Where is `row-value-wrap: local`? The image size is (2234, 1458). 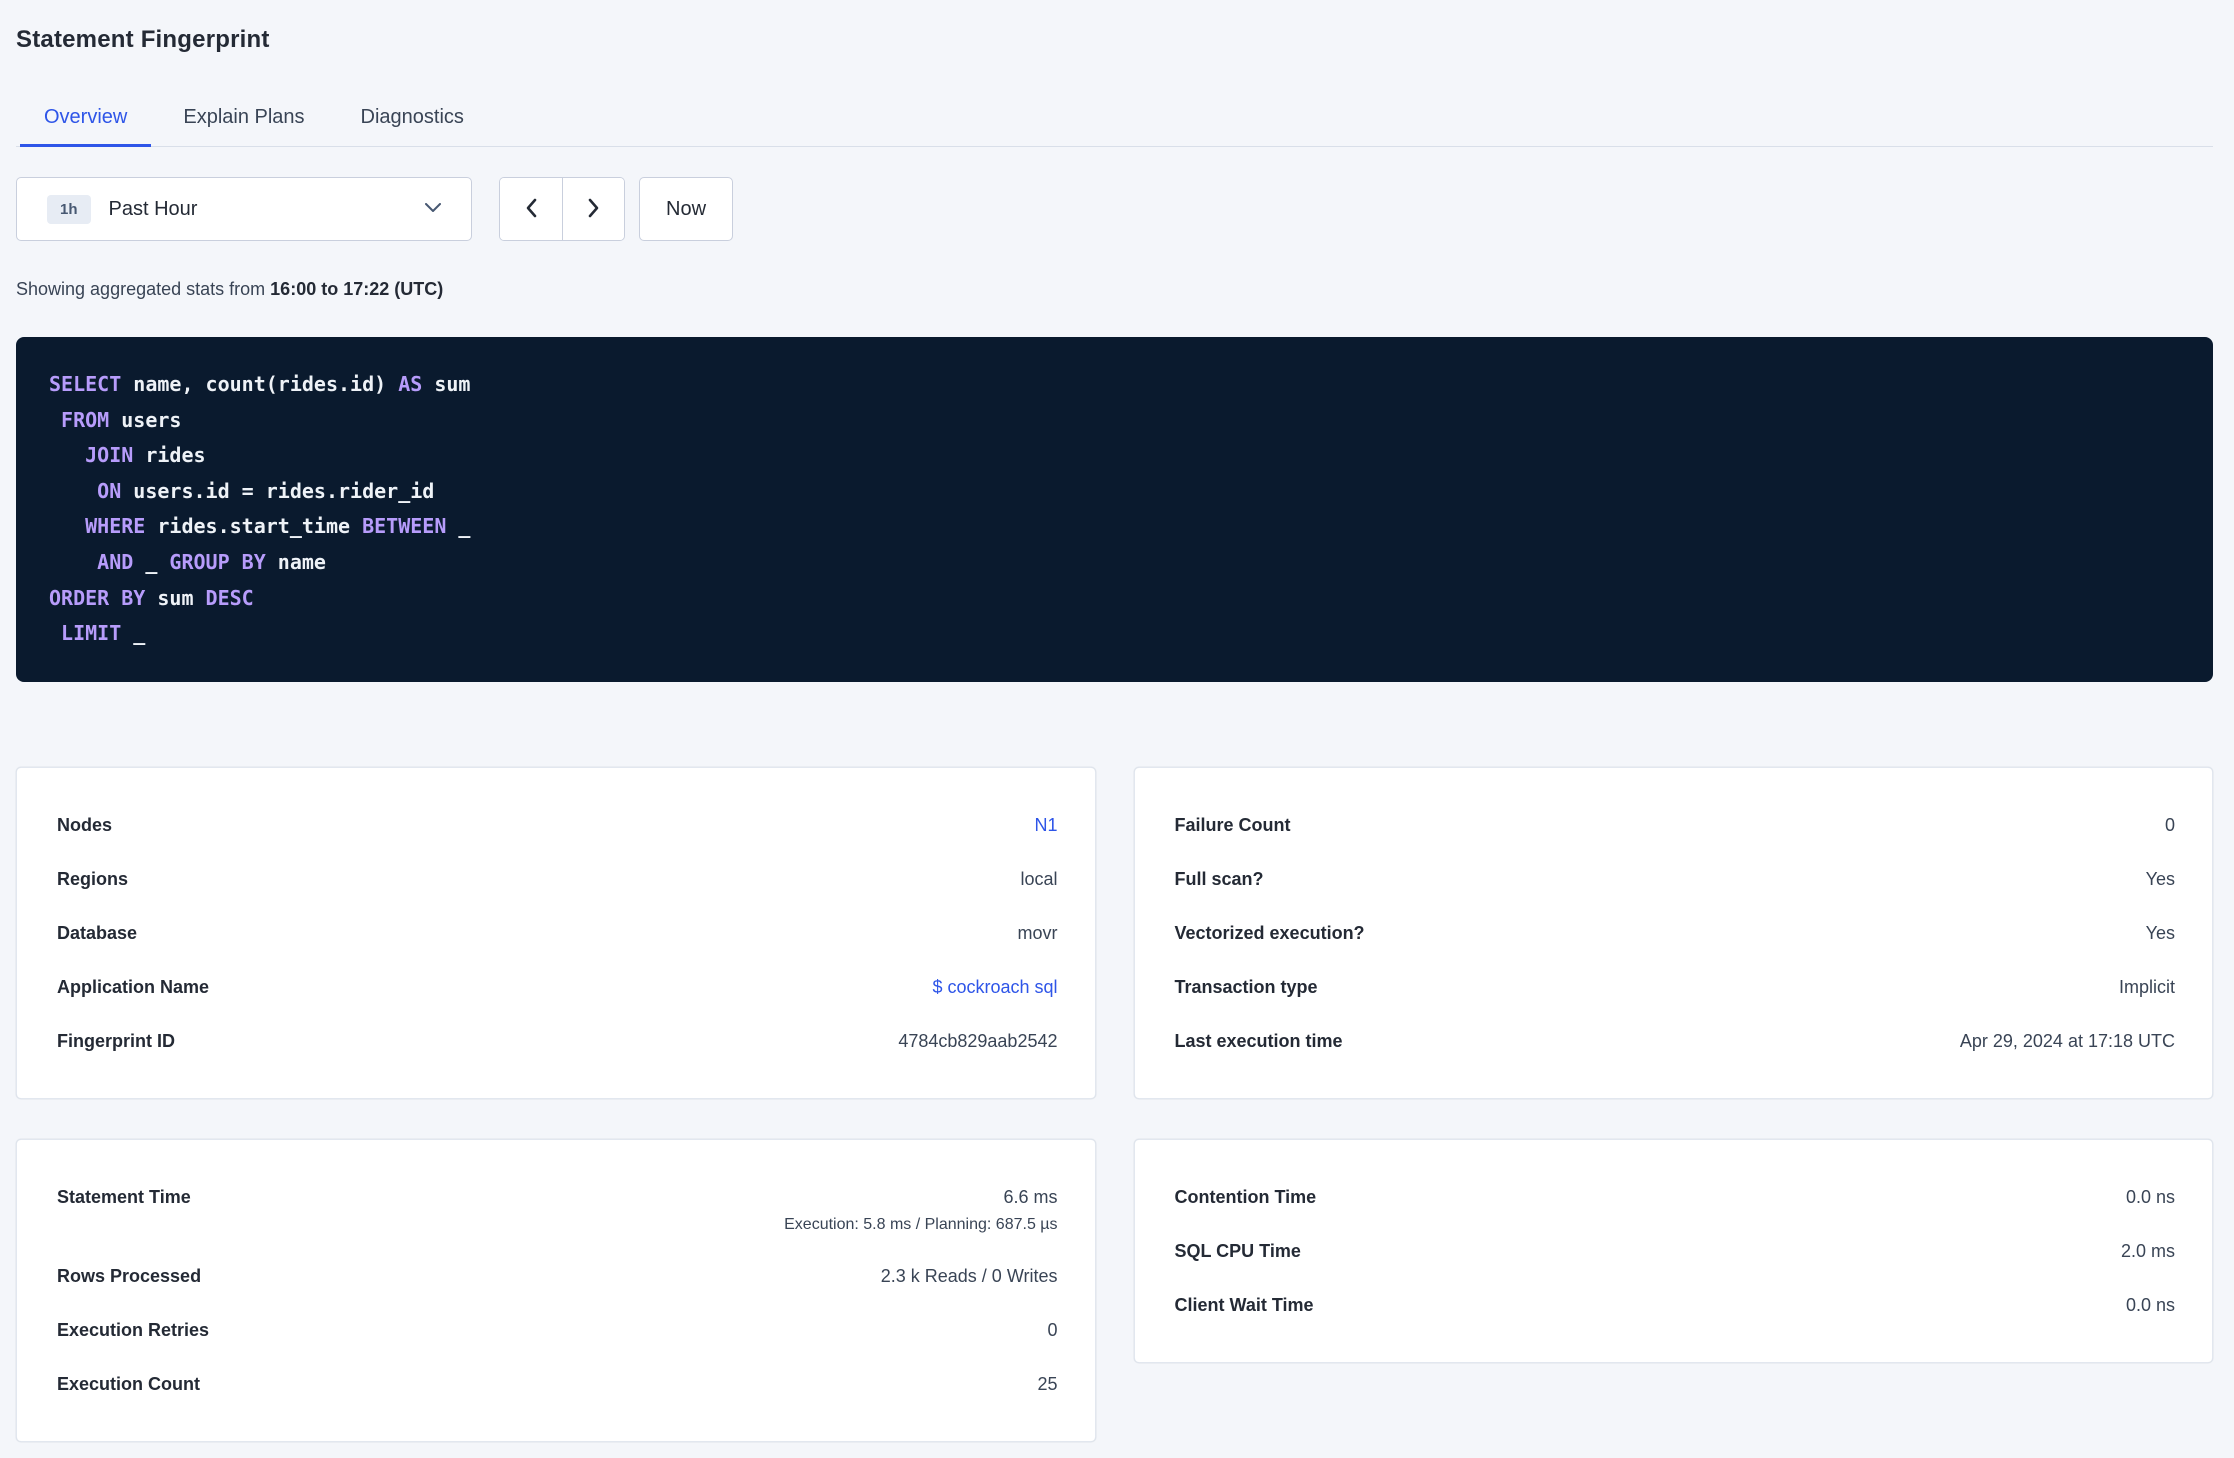
row-value-wrap: local is located at coordinates (1038, 879).